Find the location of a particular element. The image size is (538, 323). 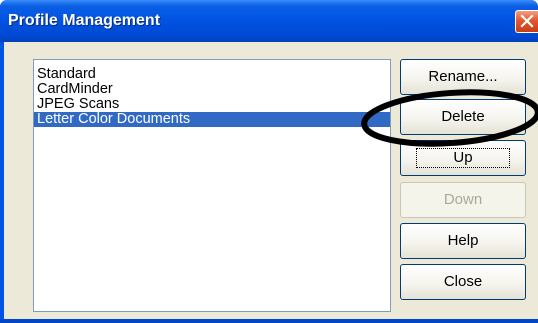

up-button: Up is located at coordinates (463, 158).